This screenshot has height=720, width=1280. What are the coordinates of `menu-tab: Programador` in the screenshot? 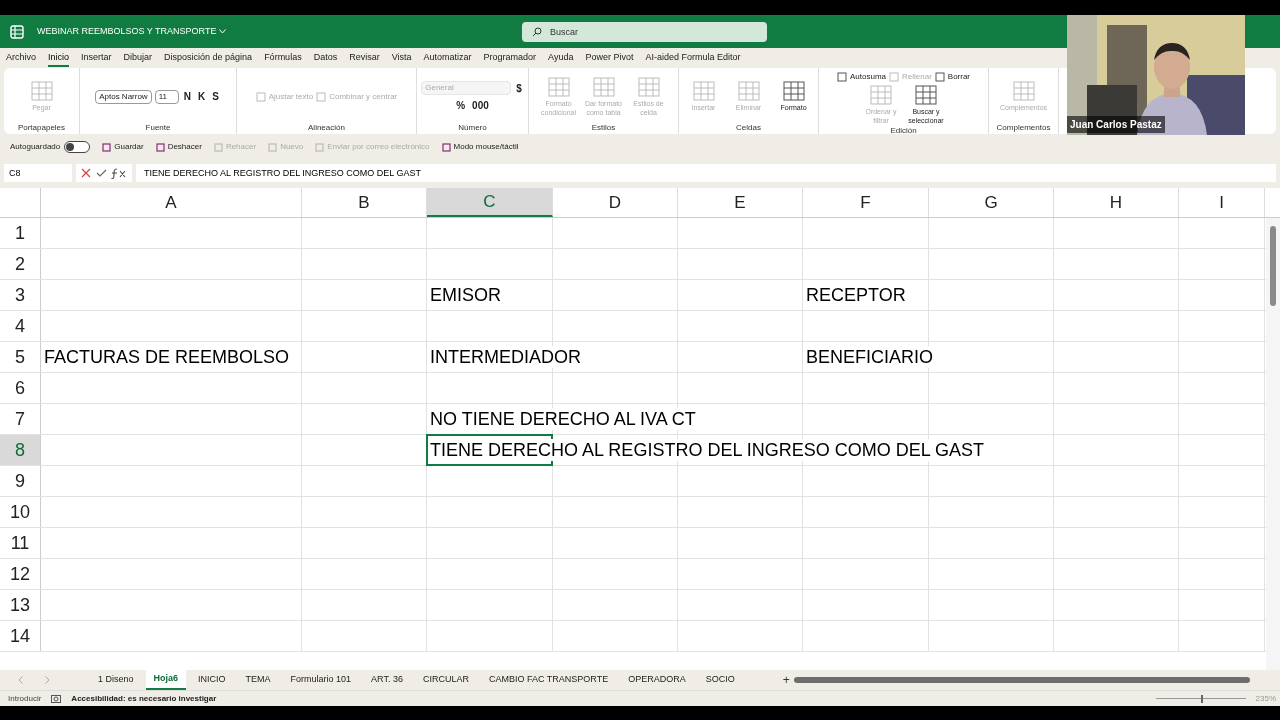 It's located at (510, 58).